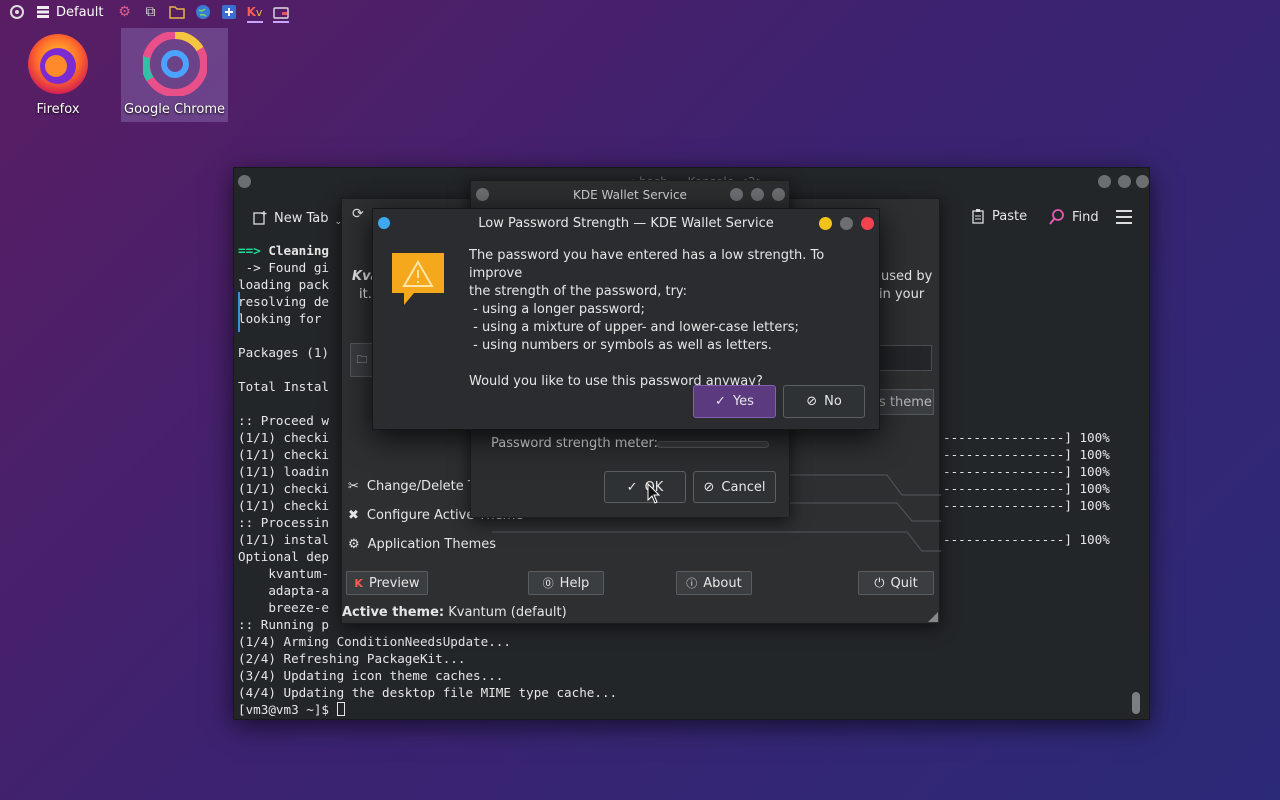 The image size is (1280, 800). I want to click on activity-icon, so click(43, 12).